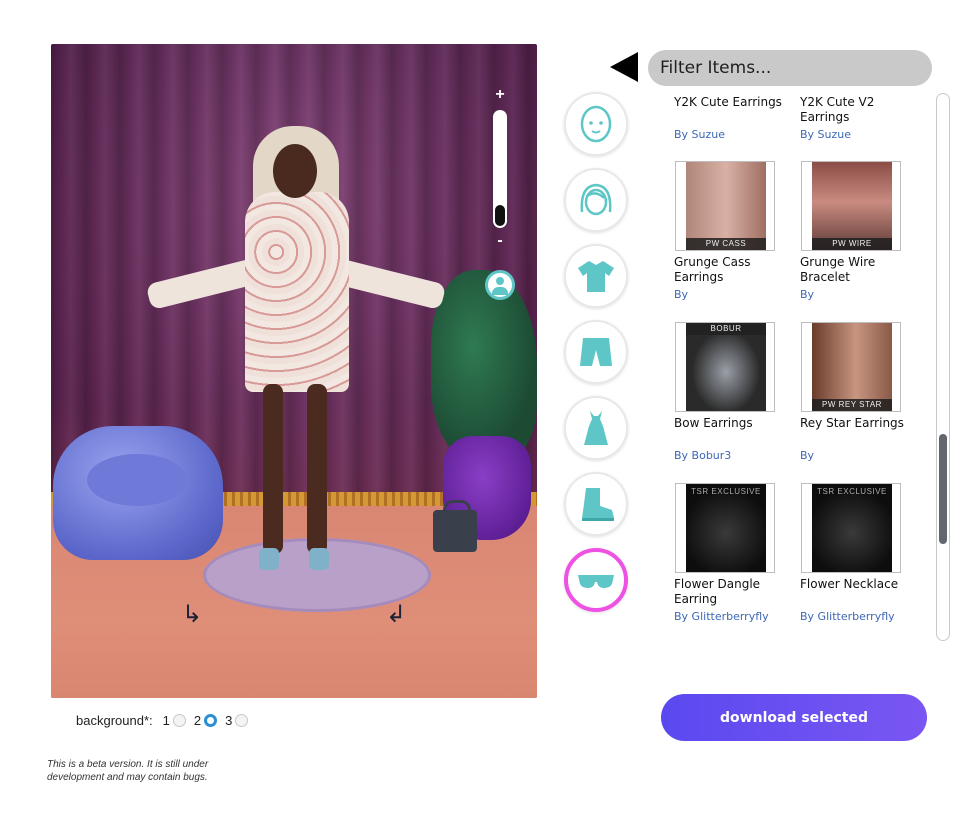 This screenshot has height=823, width=965. What do you see at coordinates (192, 615) in the screenshot?
I see `rotate-left-icon: ↳` at bounding box center [192, 615].